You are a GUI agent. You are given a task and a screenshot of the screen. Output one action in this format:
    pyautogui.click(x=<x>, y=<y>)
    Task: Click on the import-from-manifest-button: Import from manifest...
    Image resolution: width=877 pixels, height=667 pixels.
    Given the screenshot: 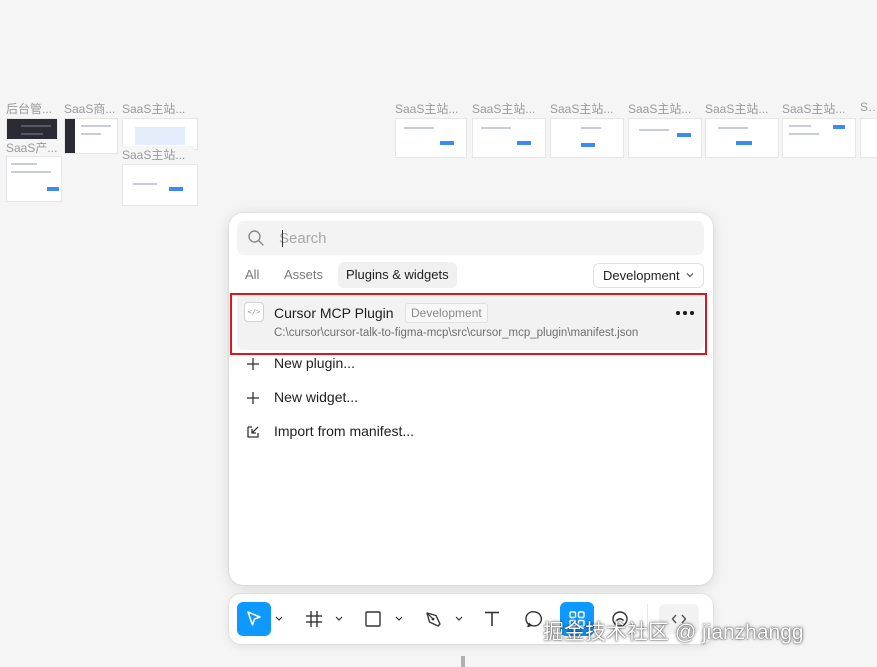 What is the action you would take?
    pyautogui.click(x=395, y=432)
    